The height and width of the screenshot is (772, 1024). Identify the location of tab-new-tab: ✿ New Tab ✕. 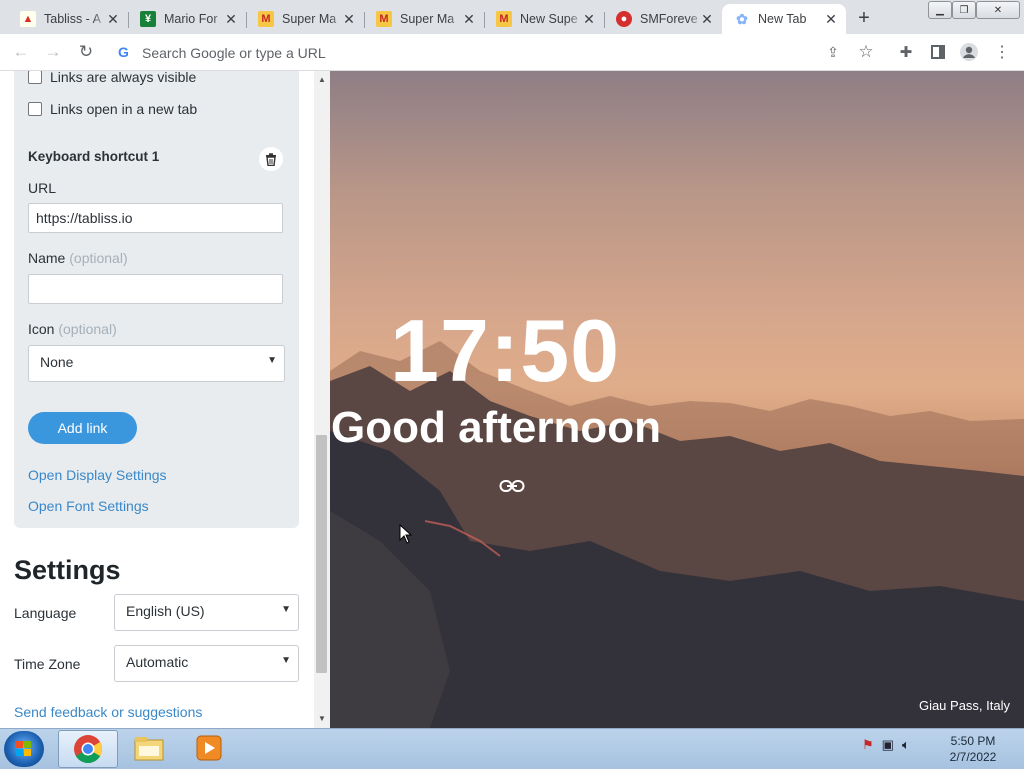
(784, 19).